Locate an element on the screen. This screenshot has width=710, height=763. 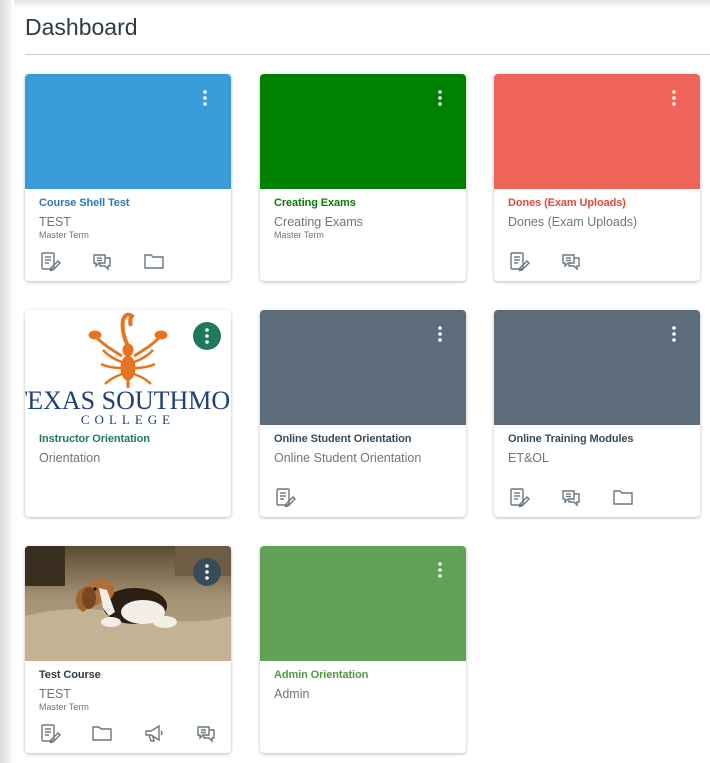
window-frame-left is located at coordinates (7, 381).